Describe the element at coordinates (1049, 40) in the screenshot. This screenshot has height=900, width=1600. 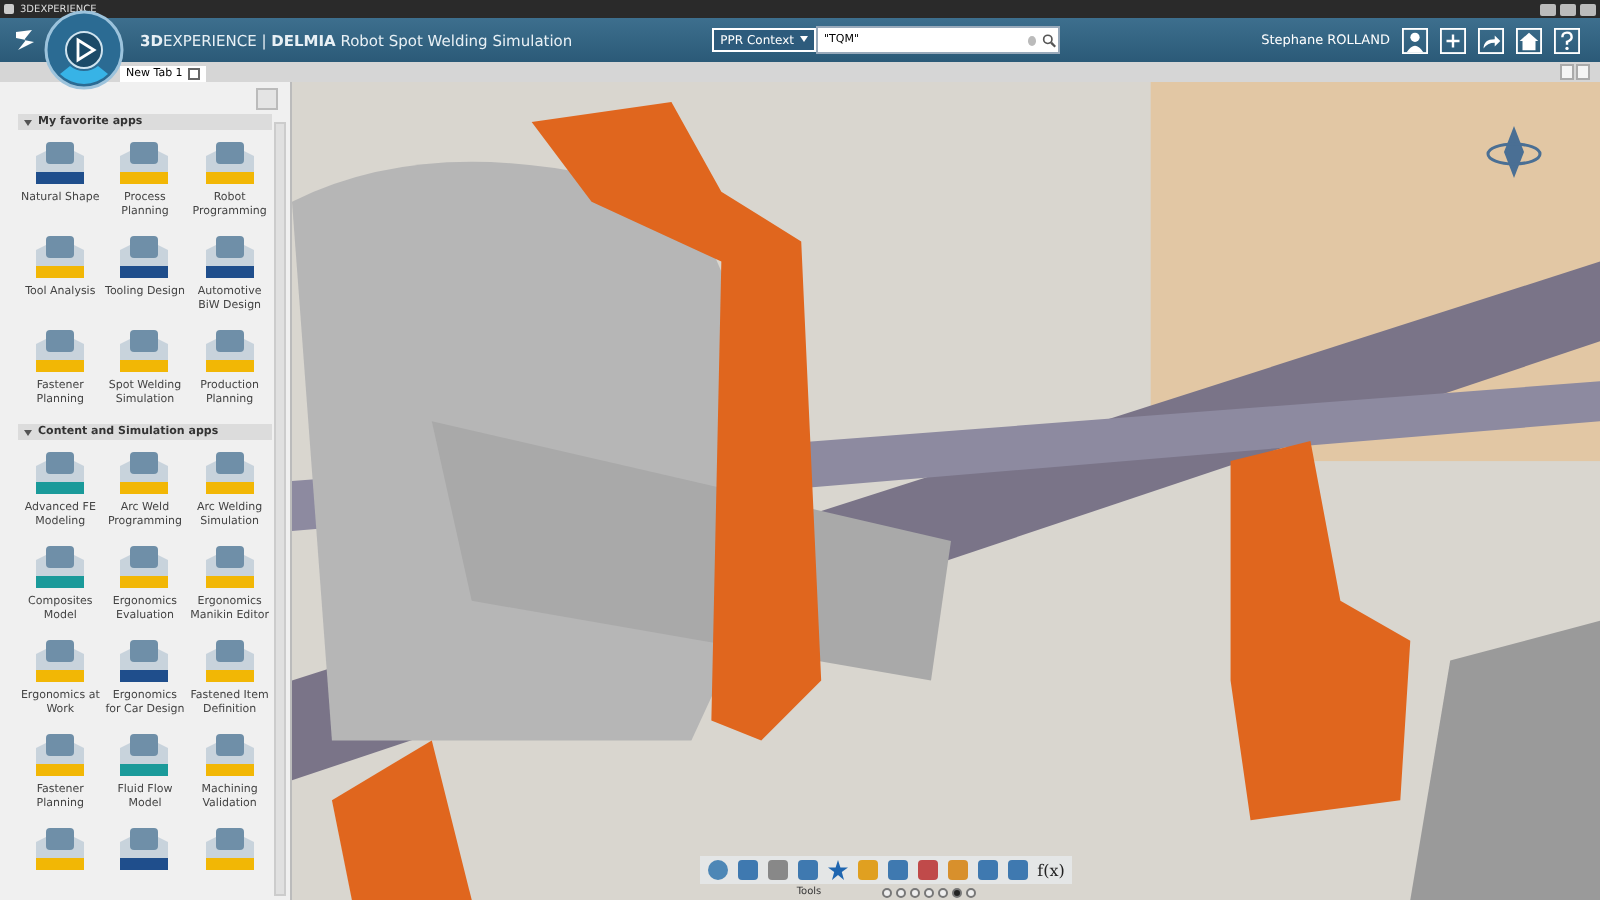
I see `search-icon` at that location.